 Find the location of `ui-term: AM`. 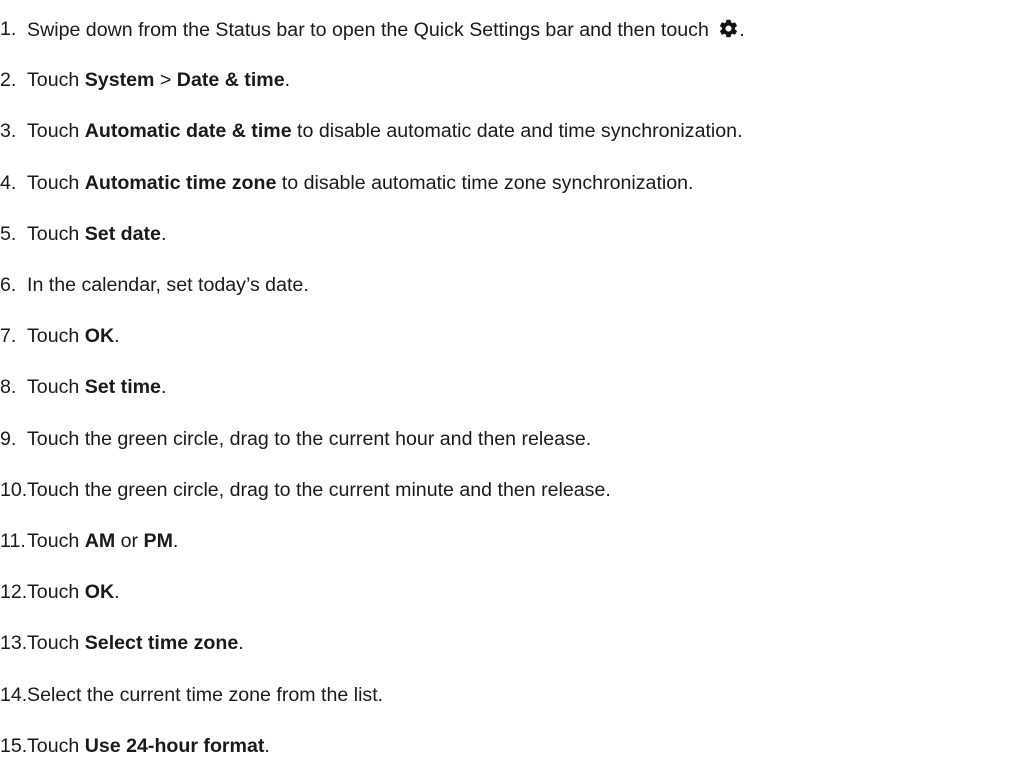

ui-term: AM is located at coordinates (100, 540).